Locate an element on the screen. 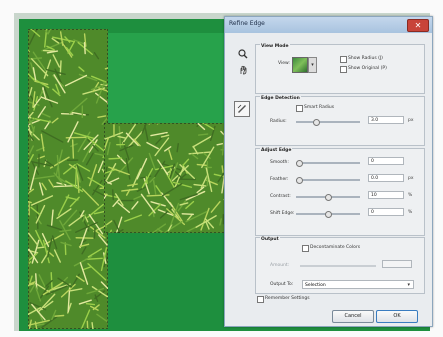 This screenshot has height=337, width=443. feather-input: 0.0 is located at coordinates (386, 178).